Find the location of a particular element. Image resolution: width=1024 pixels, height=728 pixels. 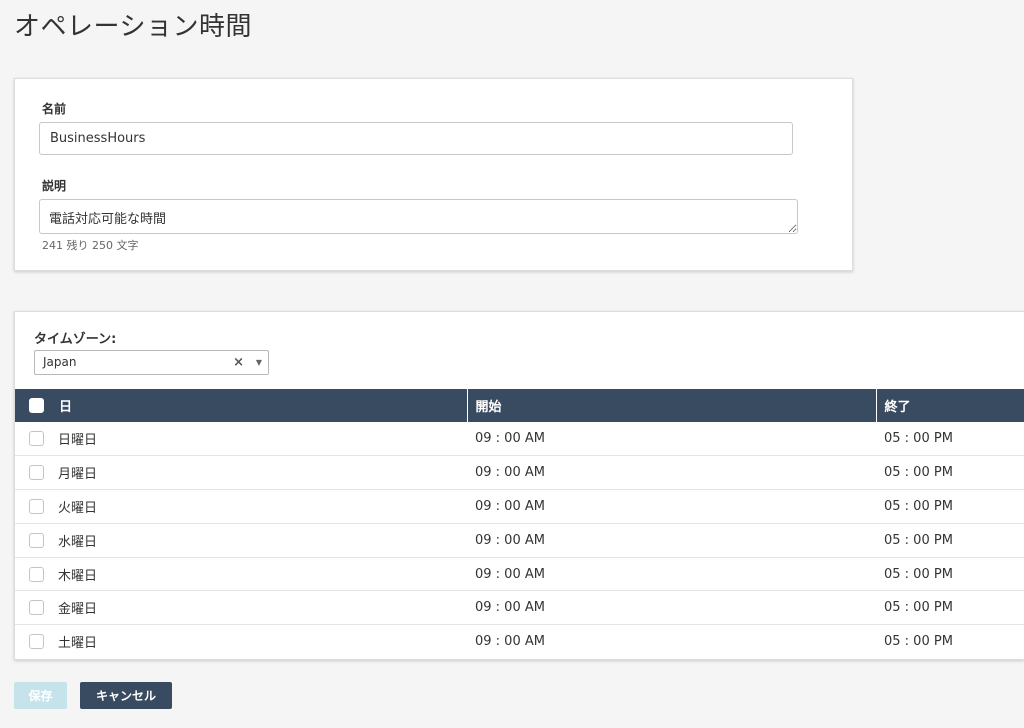

table-row: 水曜日 09 : 00 AM 05 : 00 PM is located at coordinates (519, 540).